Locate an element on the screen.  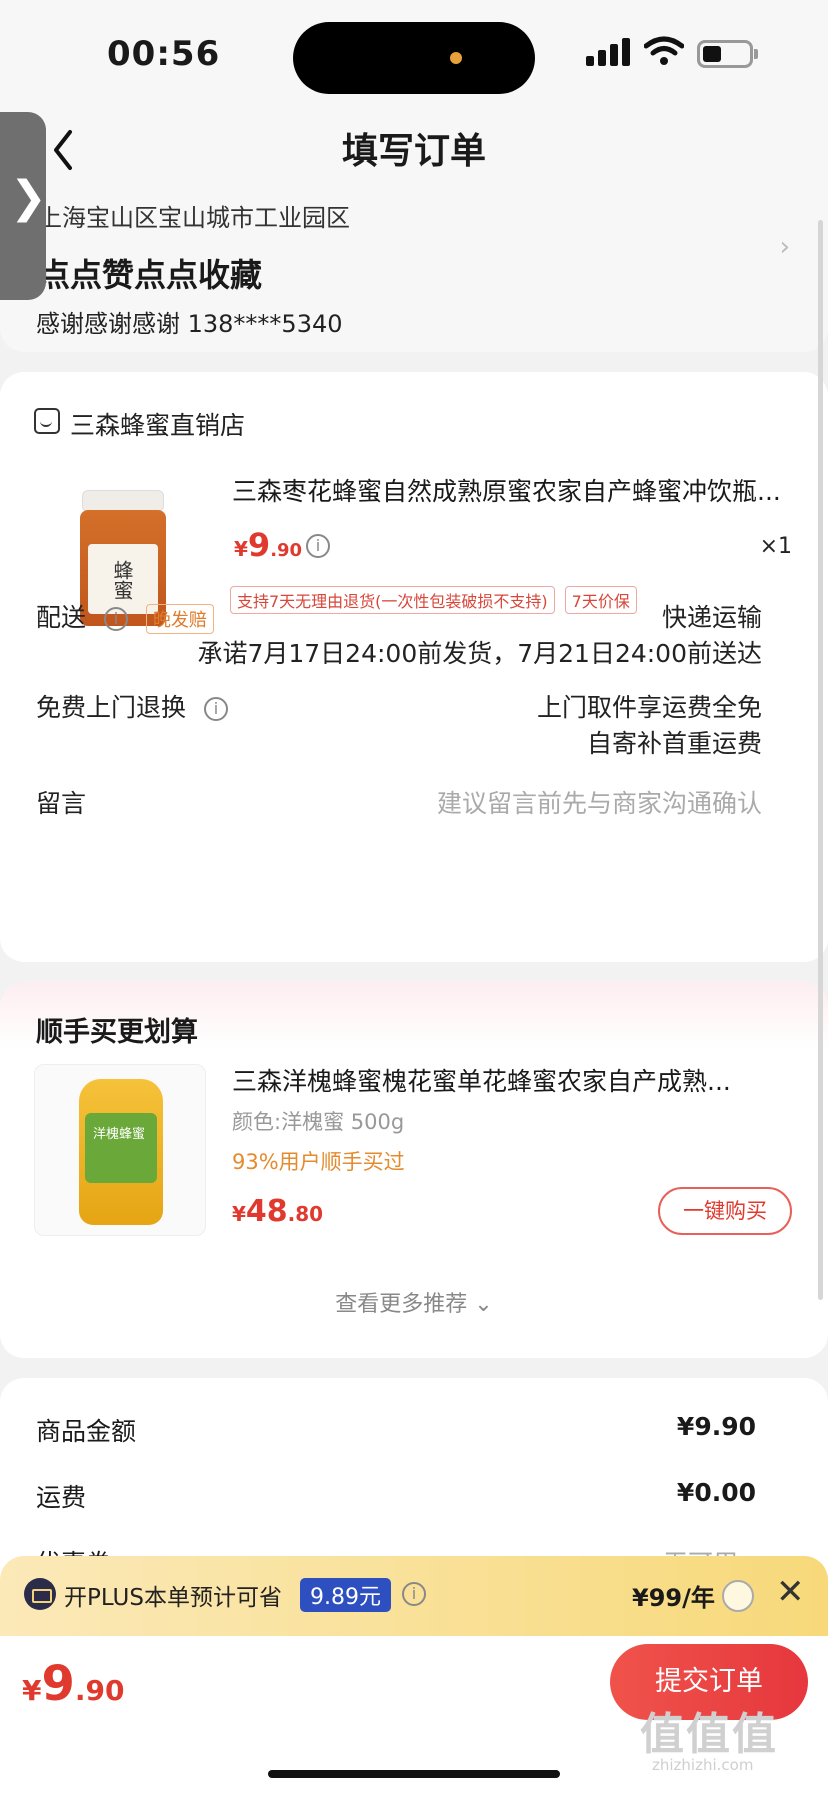
plus-select-radio is located at coordinates (738, 1596).